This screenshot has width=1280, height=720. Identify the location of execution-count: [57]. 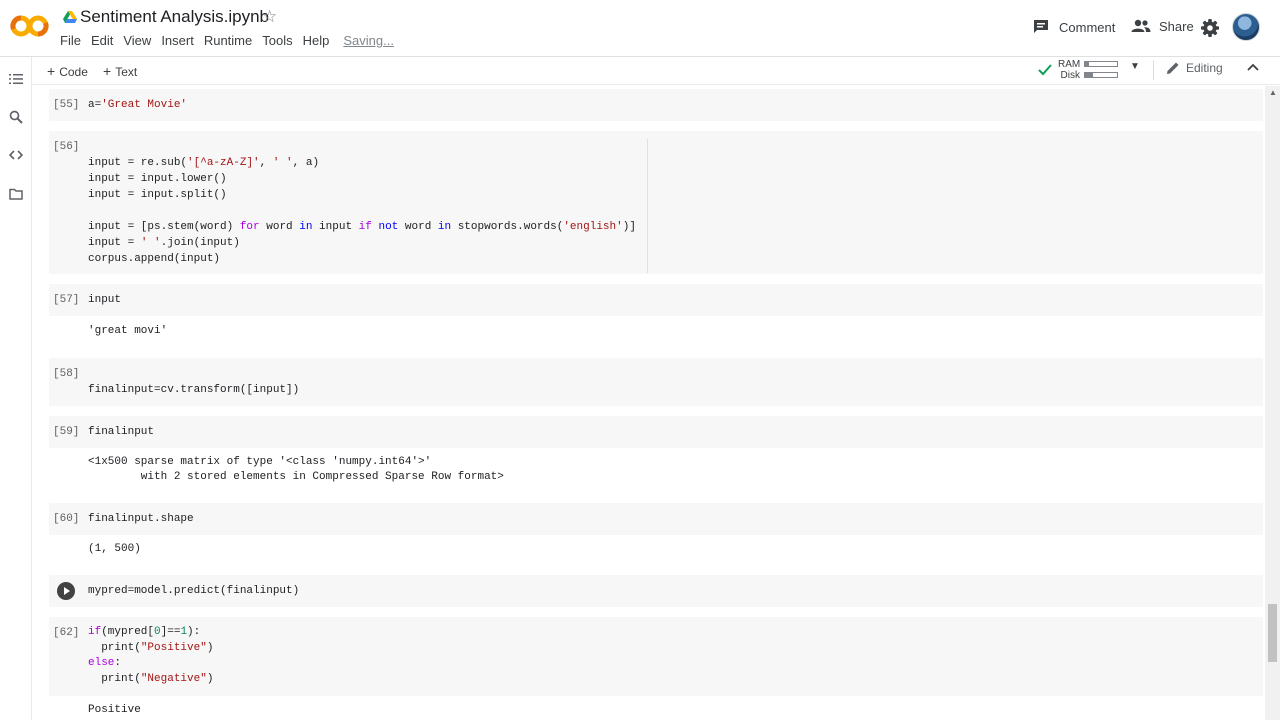
(66, 300).